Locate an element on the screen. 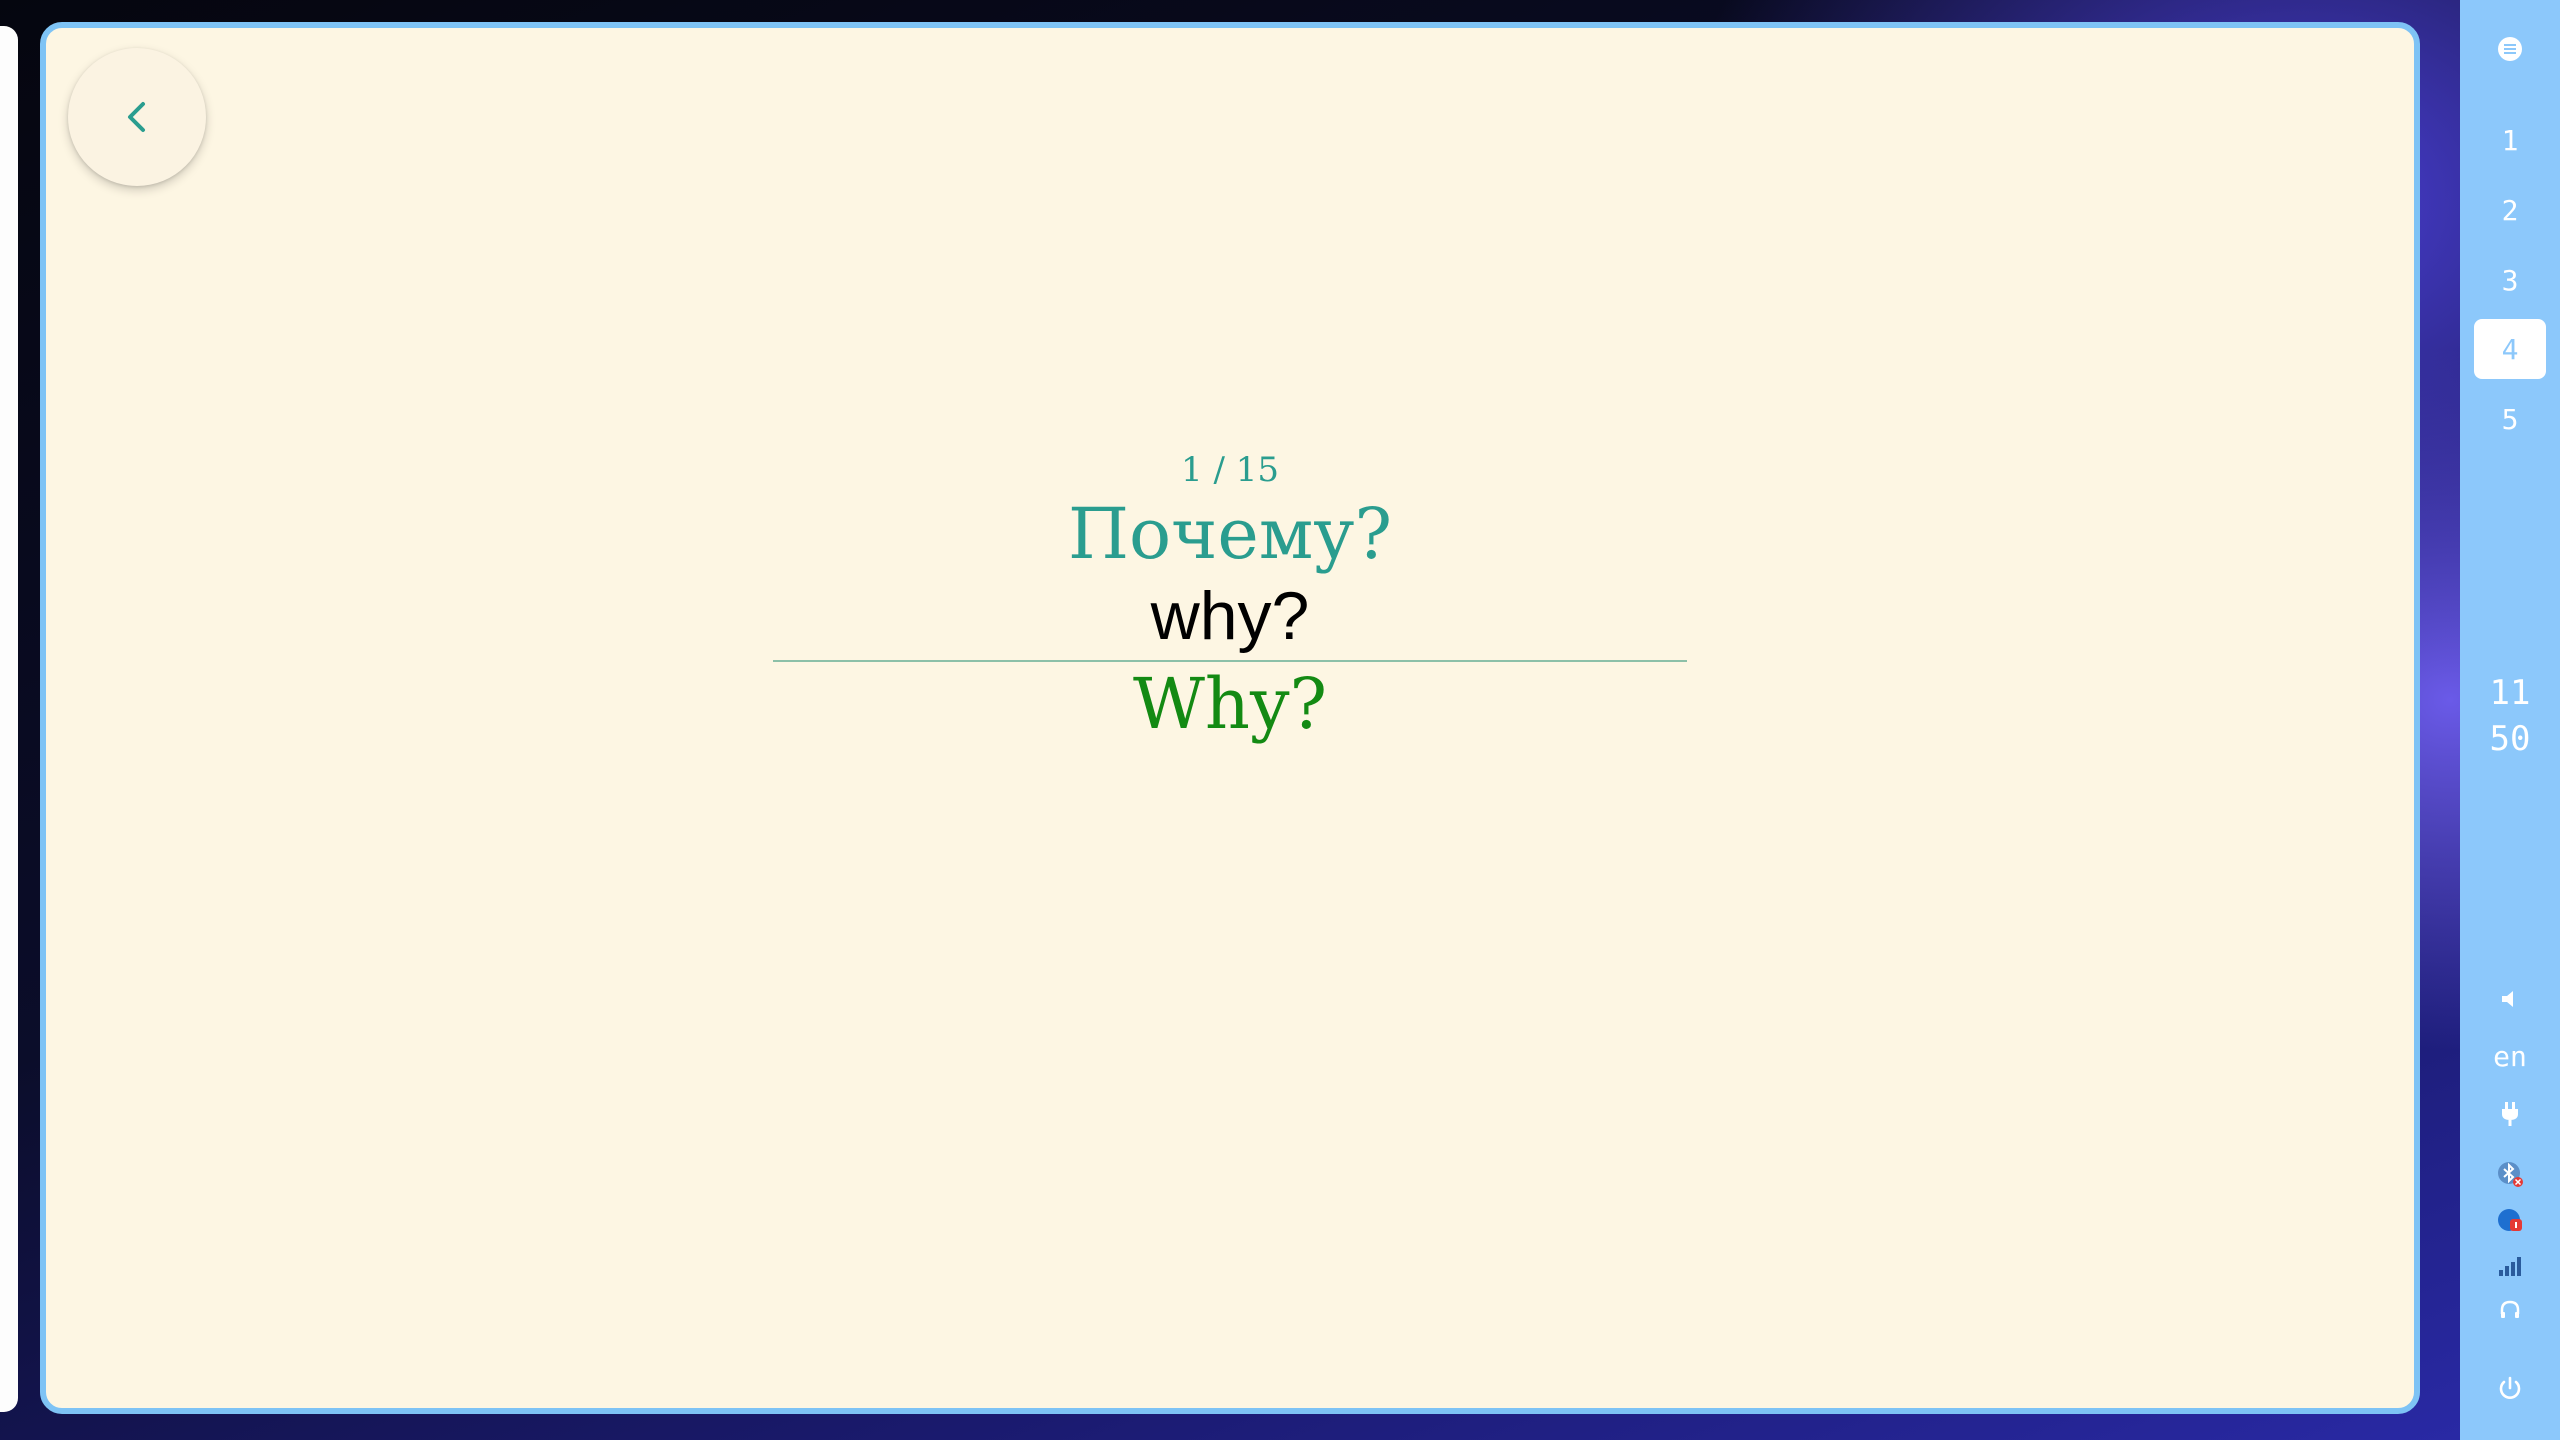 The height and width of the screenshot is (1440, 2560). source-word: Почему? is located at coordinates (1230, 534).